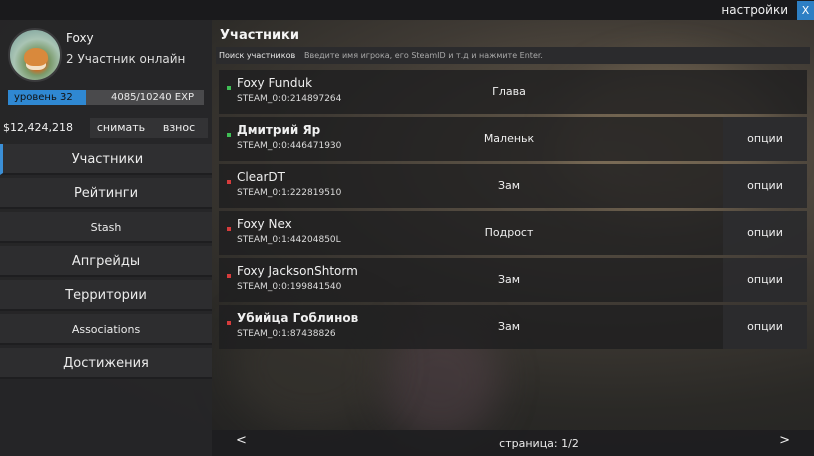 The width and height of the screenshot is (814, 456). What do you see at coordinates (106, 329) in the screenshot?
I see `nav-item-associations: Associations` at bounding box center [106, 329].